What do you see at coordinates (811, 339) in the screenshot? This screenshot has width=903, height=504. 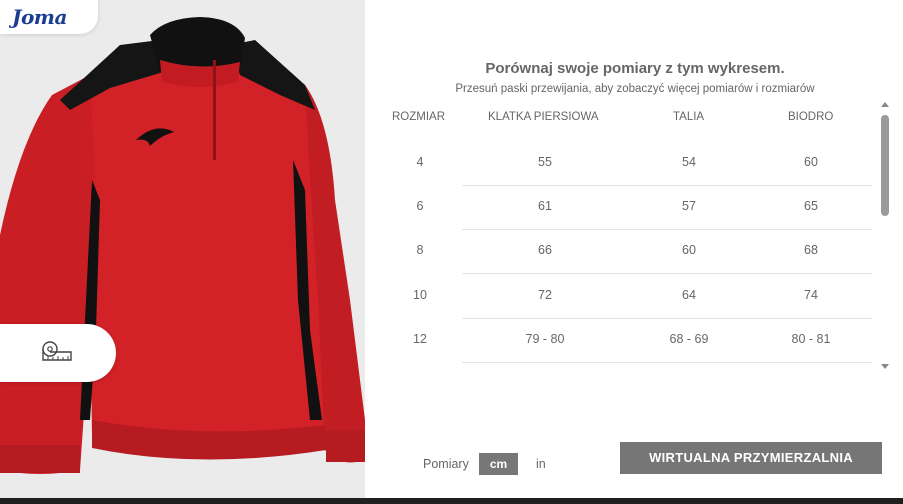 I see `table-cell-hip: 80 - 81` at bounding box center [811, 339].